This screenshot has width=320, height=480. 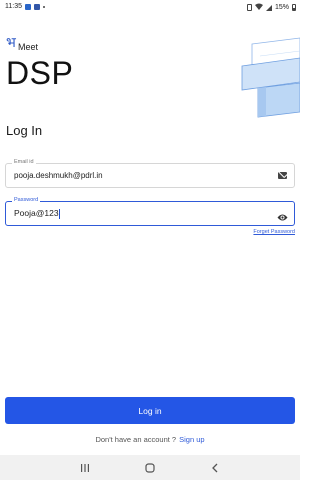 What do you see at coordinates (258, 7) in the screenshot?
I see `wifi-icon` at bounding box center [258, 7].